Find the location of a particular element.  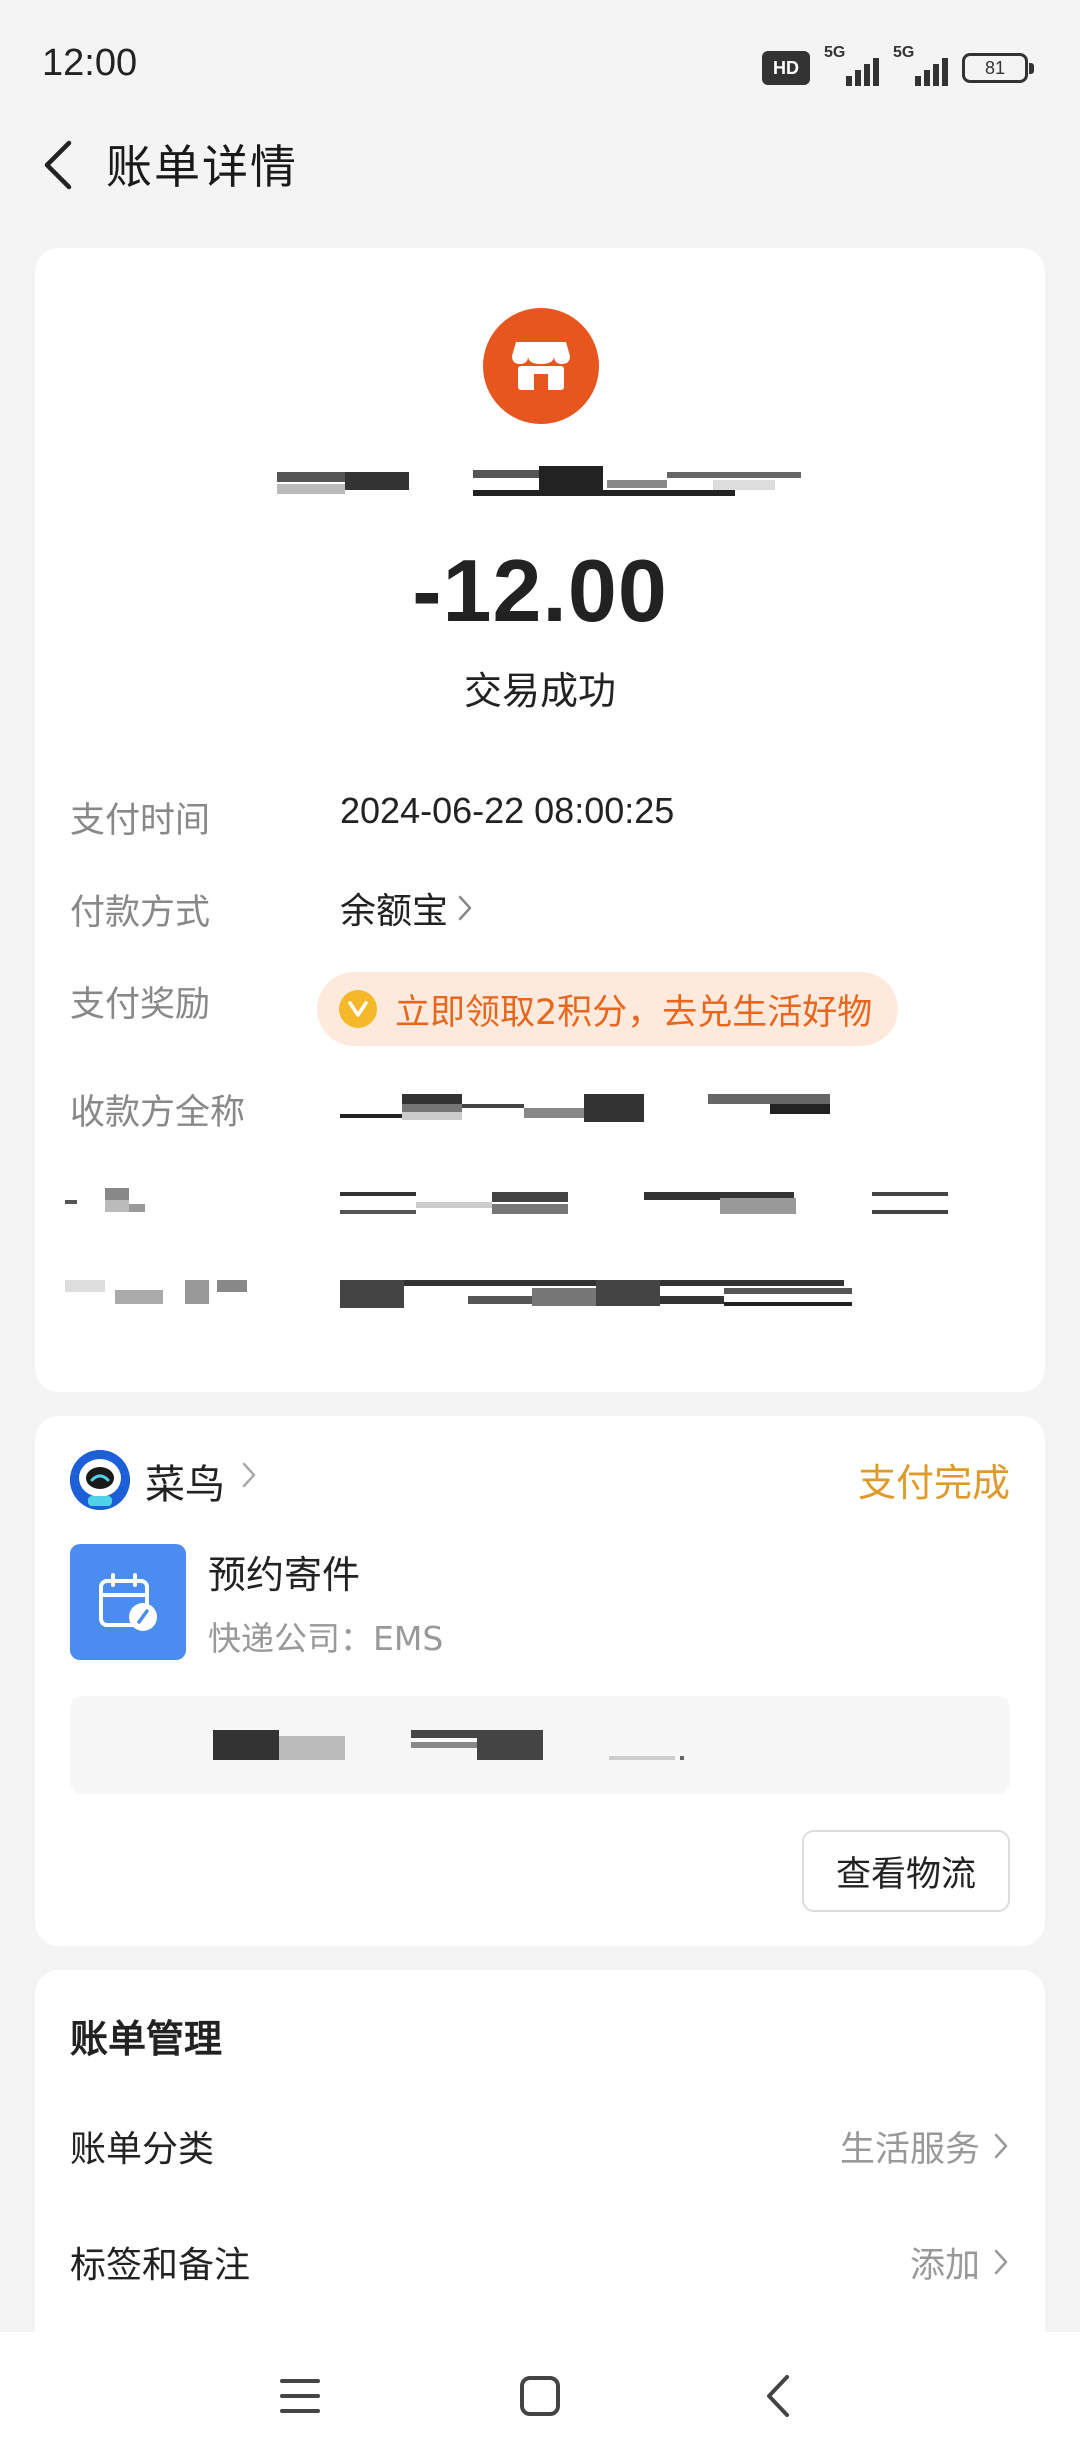

pay-method-value: 余额宝 is located at coordinates (394, 911).